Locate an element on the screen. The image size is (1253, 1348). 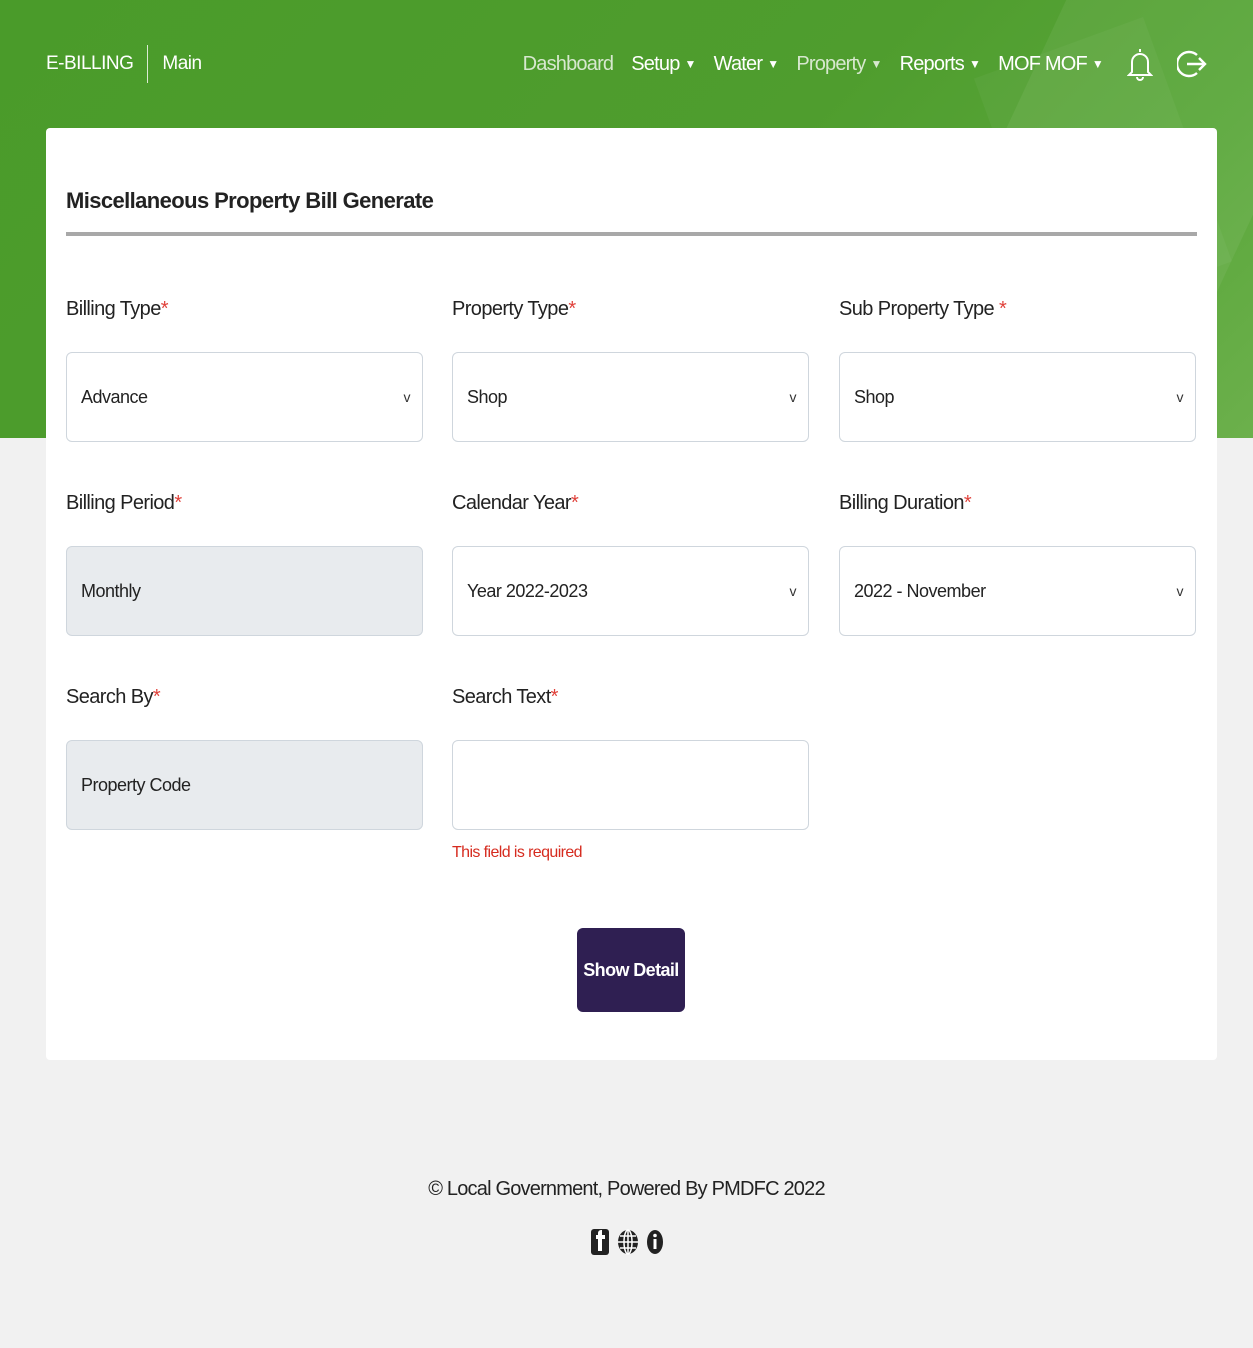
search-text-error: This field is required is located at coordinates (517, 852).